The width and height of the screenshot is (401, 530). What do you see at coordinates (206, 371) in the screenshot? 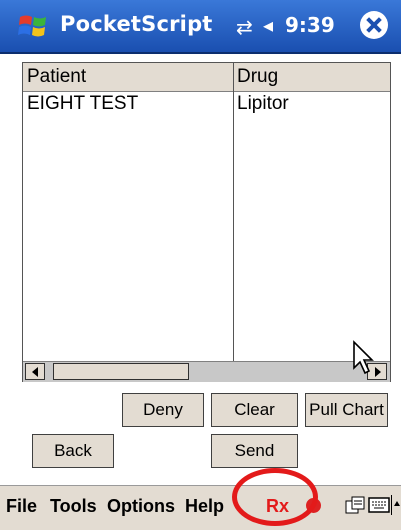
I see `horizontal-scrollbar` at bounding box center [206, 371].